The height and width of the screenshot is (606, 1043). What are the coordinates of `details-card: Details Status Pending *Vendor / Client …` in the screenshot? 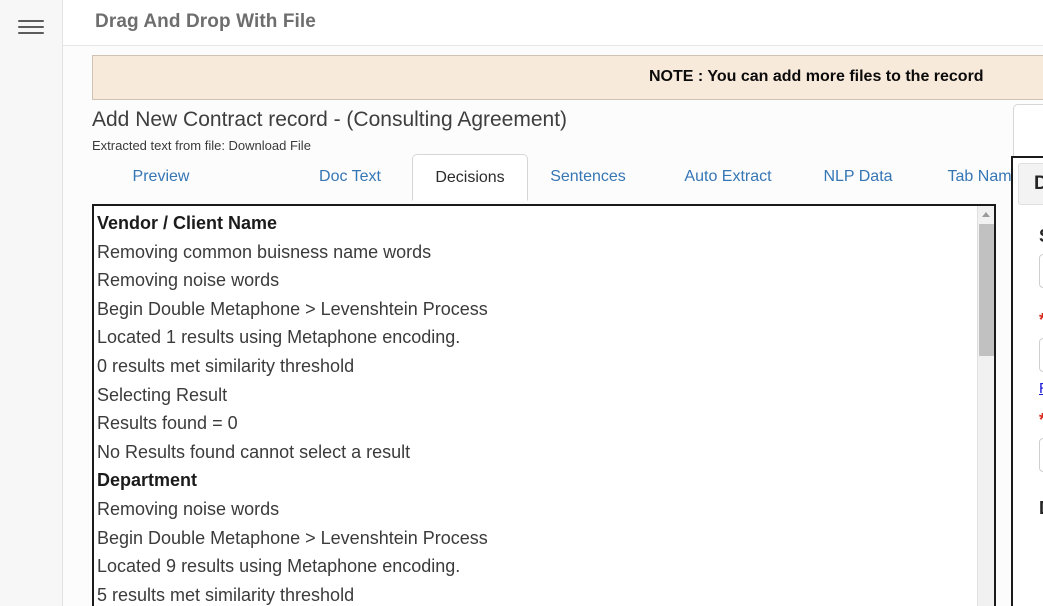 It's located at (1027, 381).